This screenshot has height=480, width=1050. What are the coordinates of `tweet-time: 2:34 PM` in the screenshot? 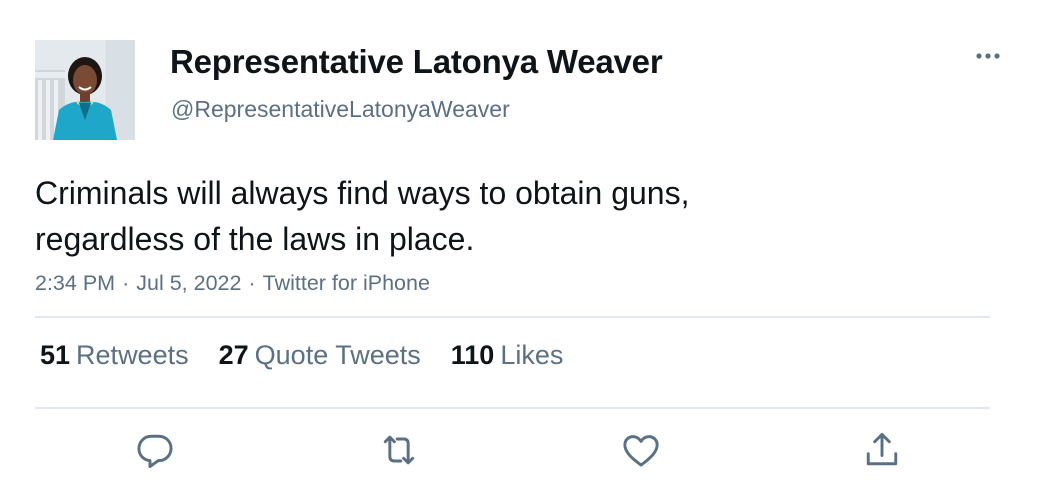 It's located at (75, 283).